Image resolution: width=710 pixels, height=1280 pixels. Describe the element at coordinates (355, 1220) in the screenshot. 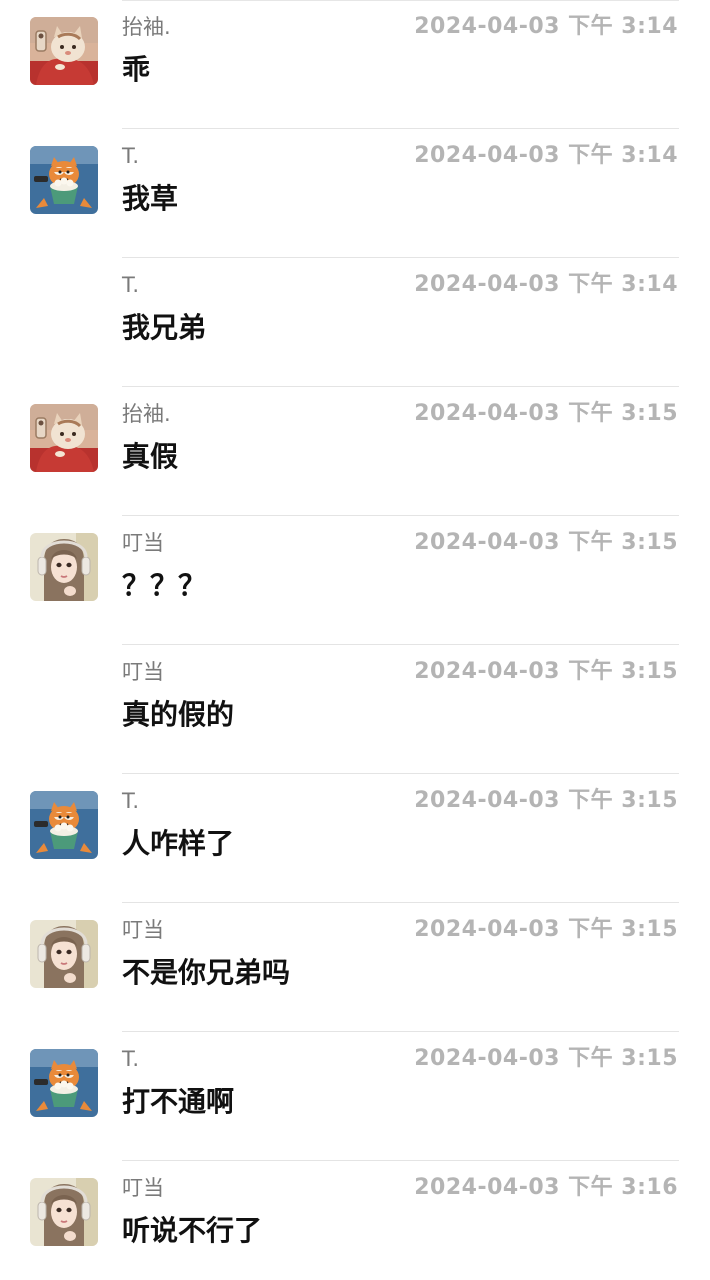

I see `message-item: 叮当 2024-04-03 下午 3:16 听说不行了` at that location.